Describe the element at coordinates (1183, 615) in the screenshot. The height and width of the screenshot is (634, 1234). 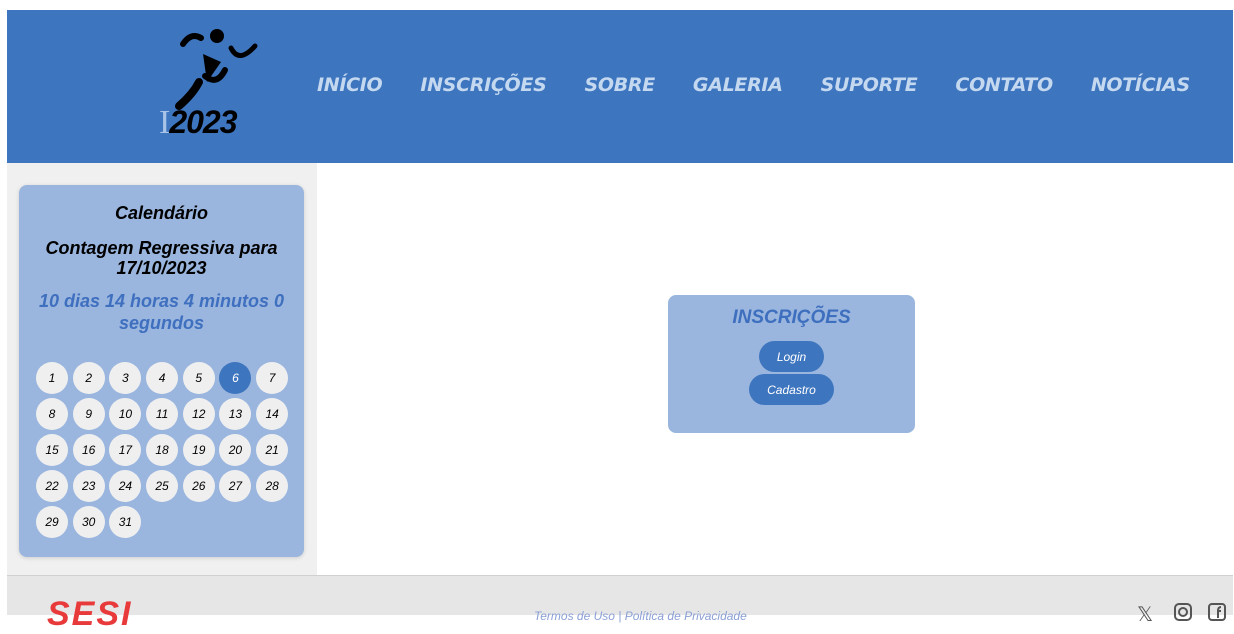
I see `instagram-icon` at that location.